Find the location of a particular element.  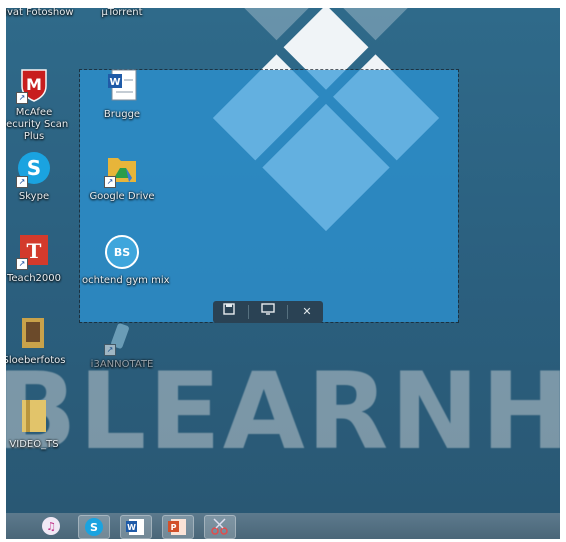

desktop-icon-skype: S ↗ Skype is located at coordinates (40, 175).